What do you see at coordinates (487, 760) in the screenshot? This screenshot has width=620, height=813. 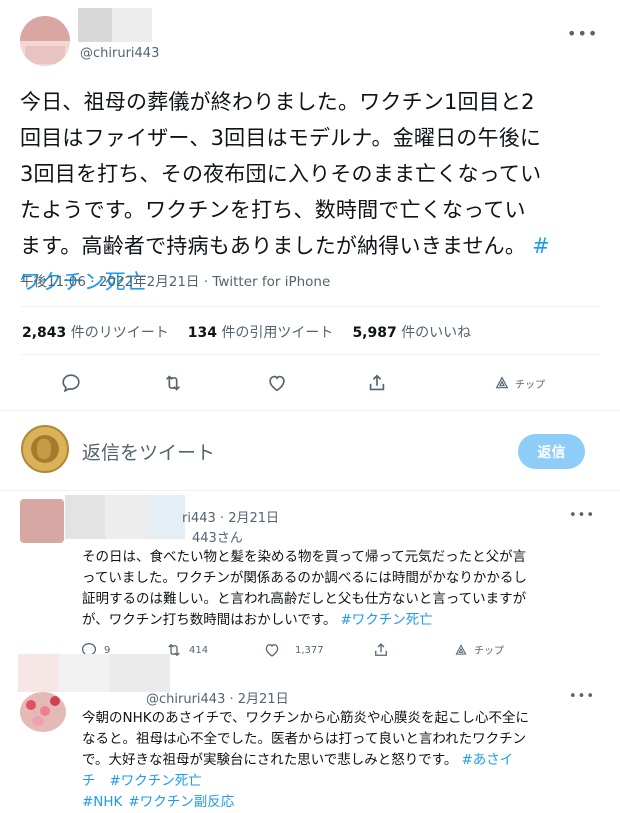 I see `hashtag-link: #あさイ` at bounding box center [487, 760].